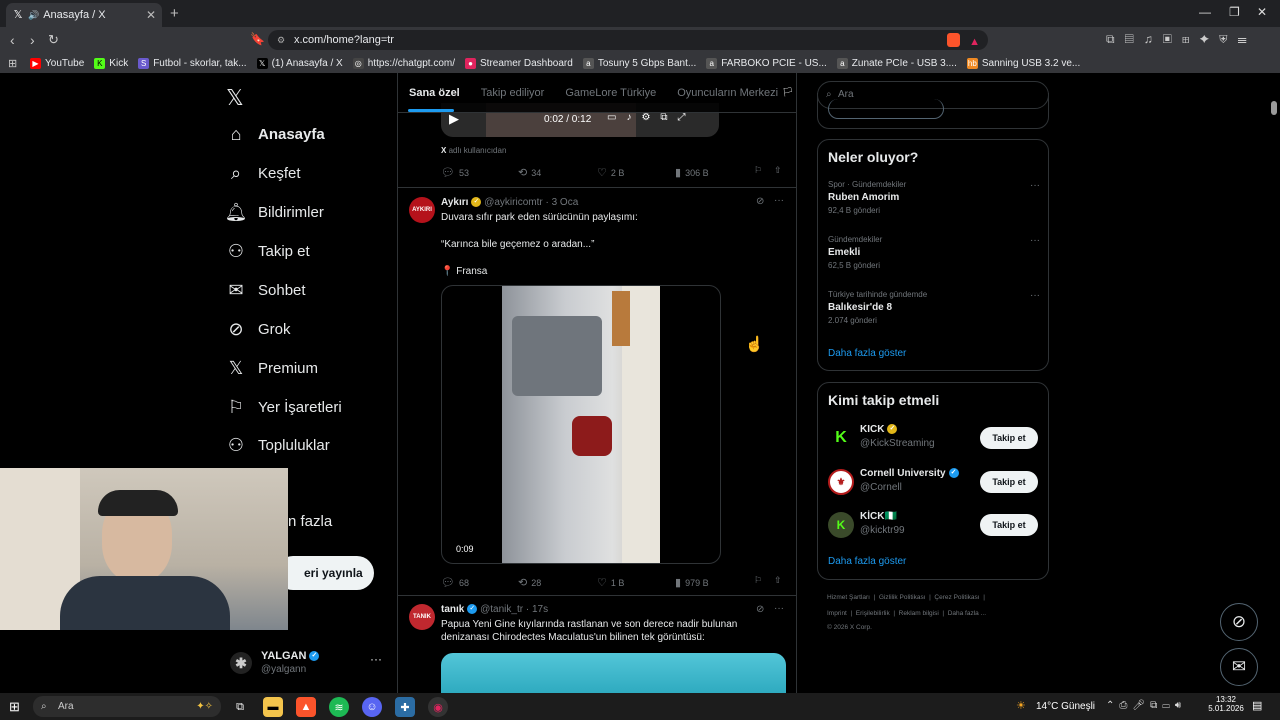 Image resolution: width=1280 pixels, height=720 pixels. Describe the element at coordinates (240, 707) in the screenshot. I see `task-view-icon: ⧉` at that location.